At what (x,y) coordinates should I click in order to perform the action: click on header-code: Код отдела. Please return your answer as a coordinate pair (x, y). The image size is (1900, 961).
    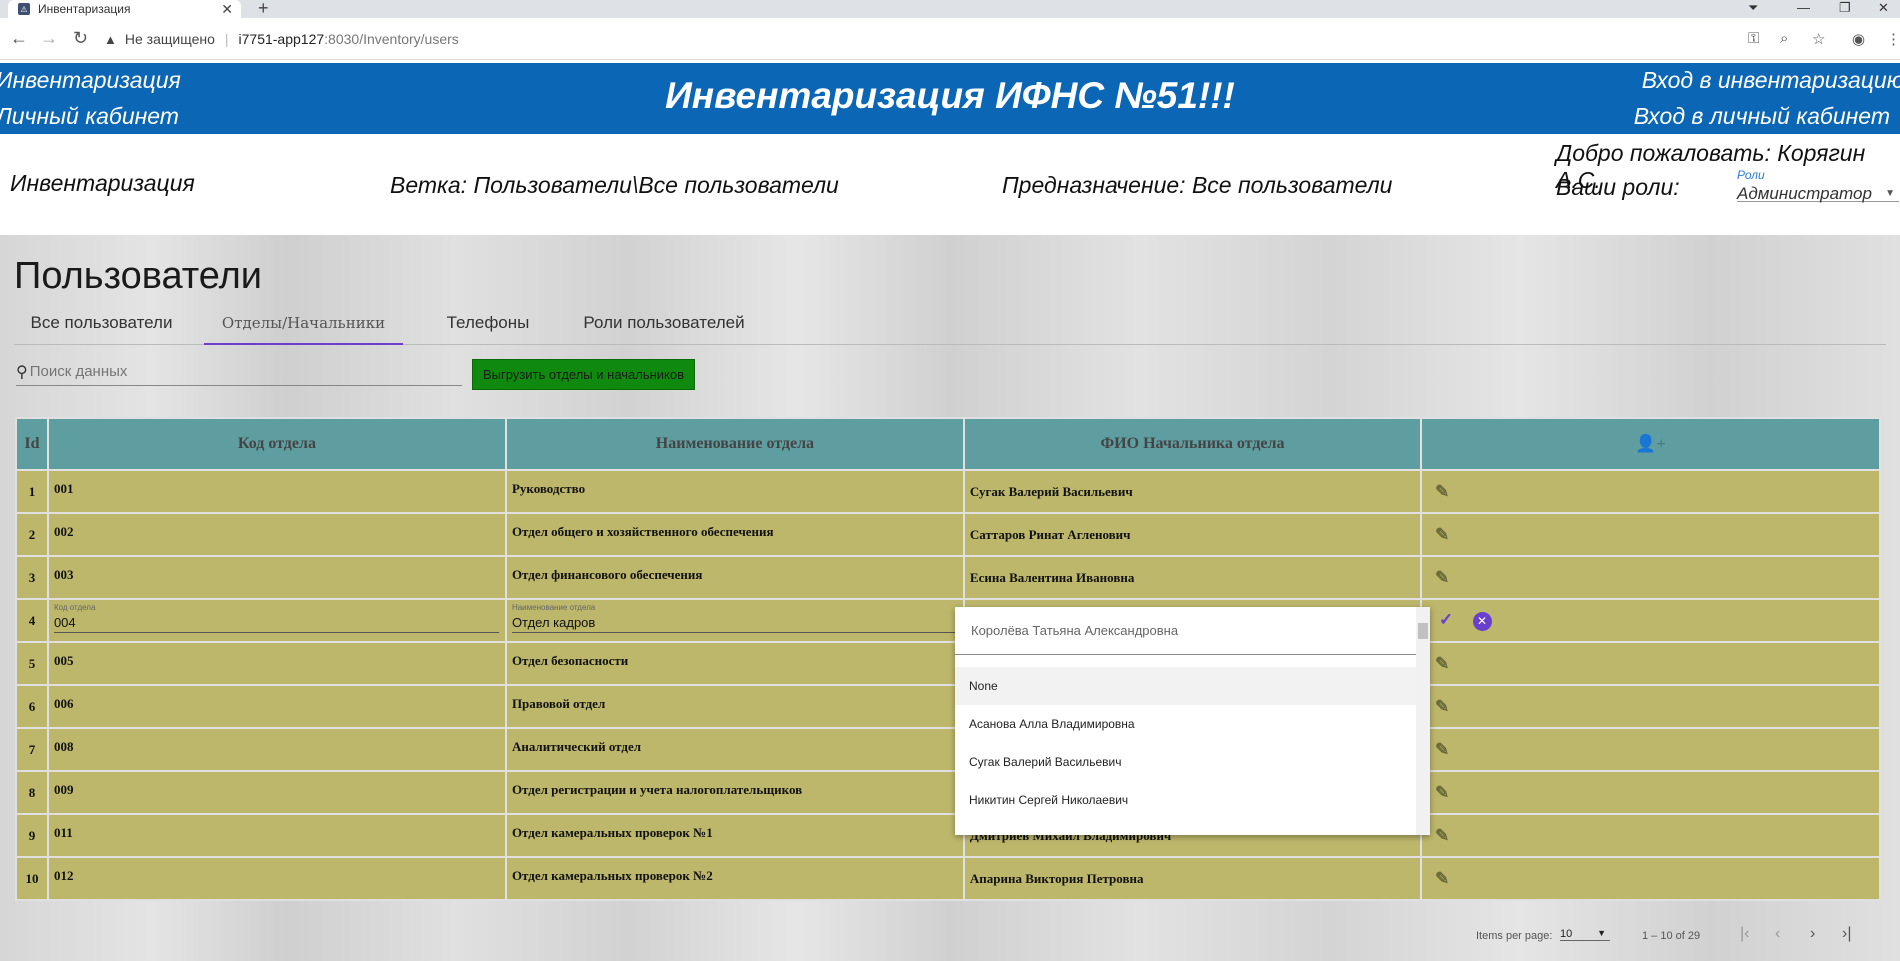
    Looking at the image, I should click on (276, 444).